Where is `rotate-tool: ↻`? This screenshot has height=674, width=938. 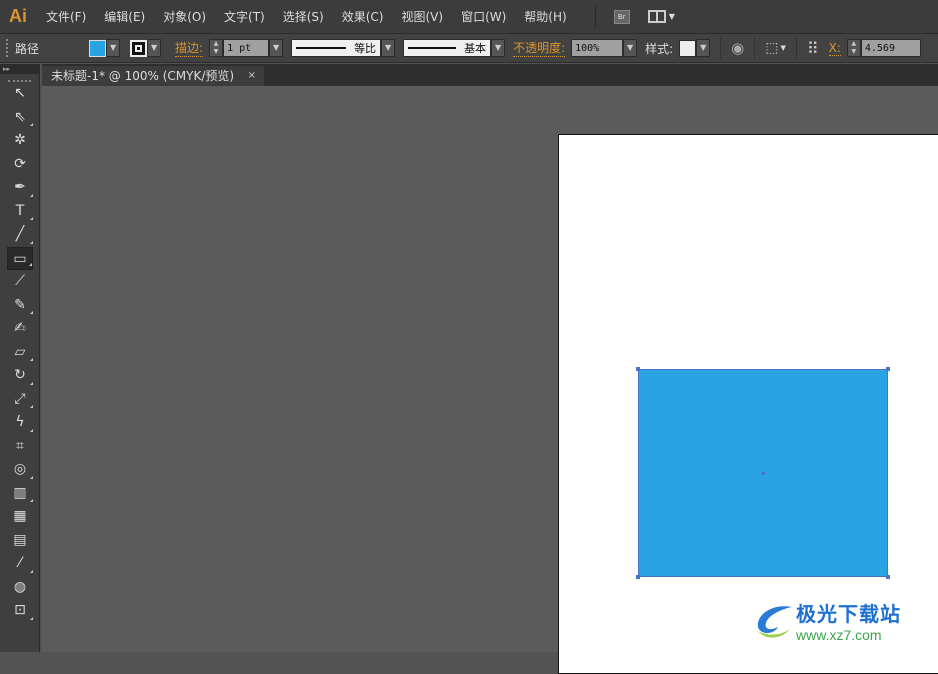 rotate-tool: ↻ is located at coordinates (20, 376).